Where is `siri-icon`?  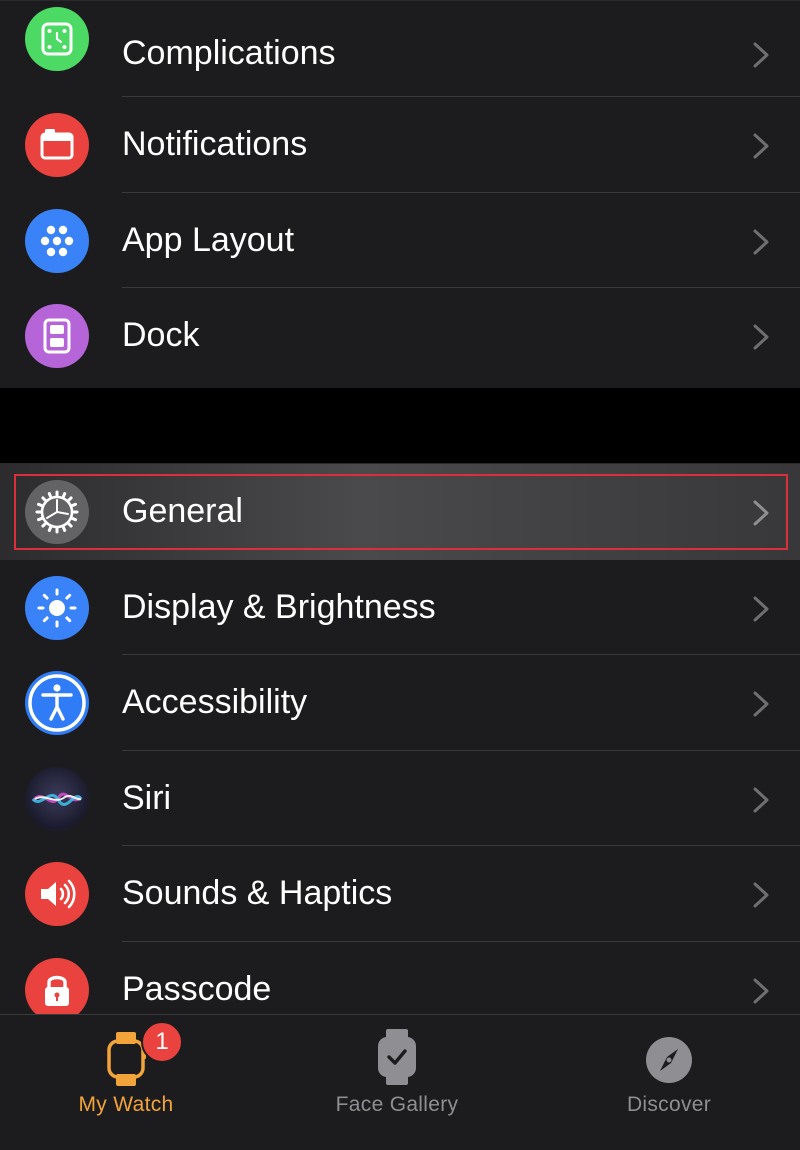
siri-icon is located at coordinates (57, 798).